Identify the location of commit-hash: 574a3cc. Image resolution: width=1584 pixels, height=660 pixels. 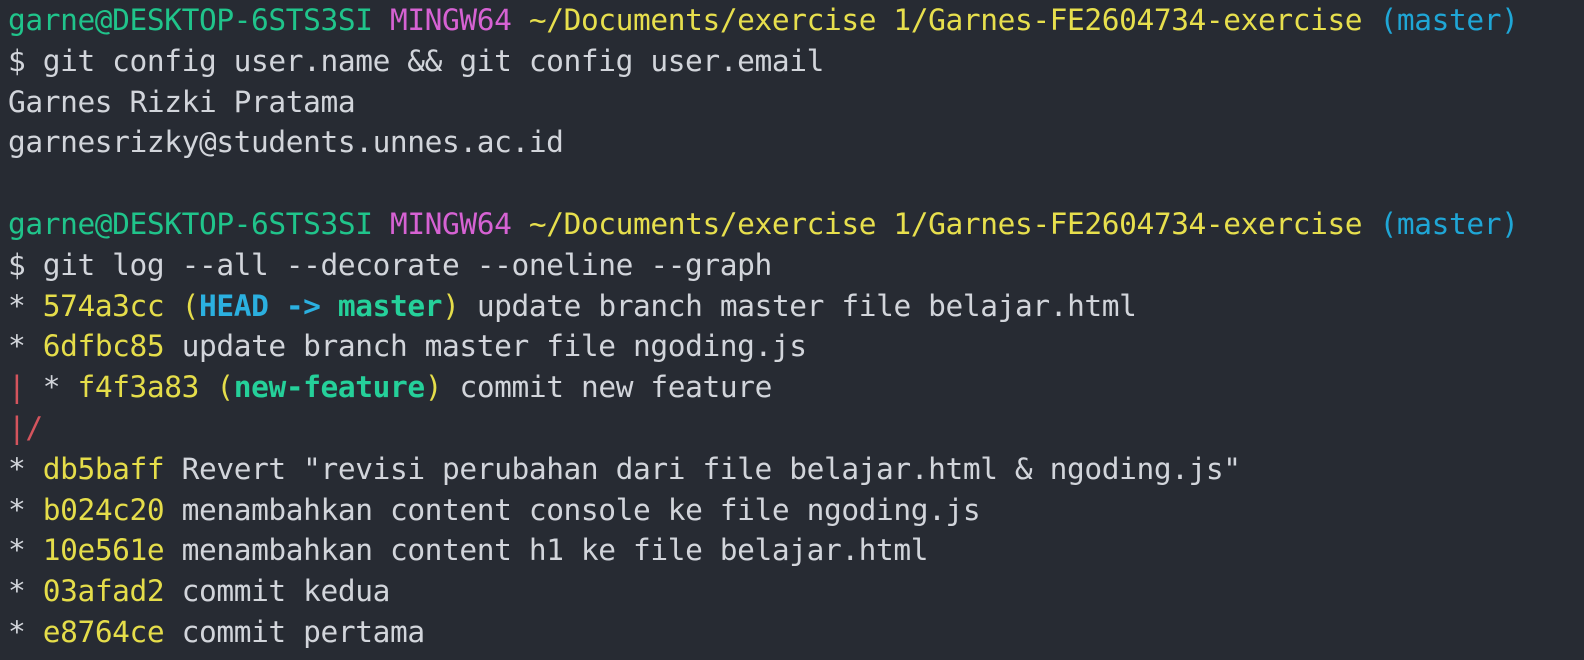
(103, 305).